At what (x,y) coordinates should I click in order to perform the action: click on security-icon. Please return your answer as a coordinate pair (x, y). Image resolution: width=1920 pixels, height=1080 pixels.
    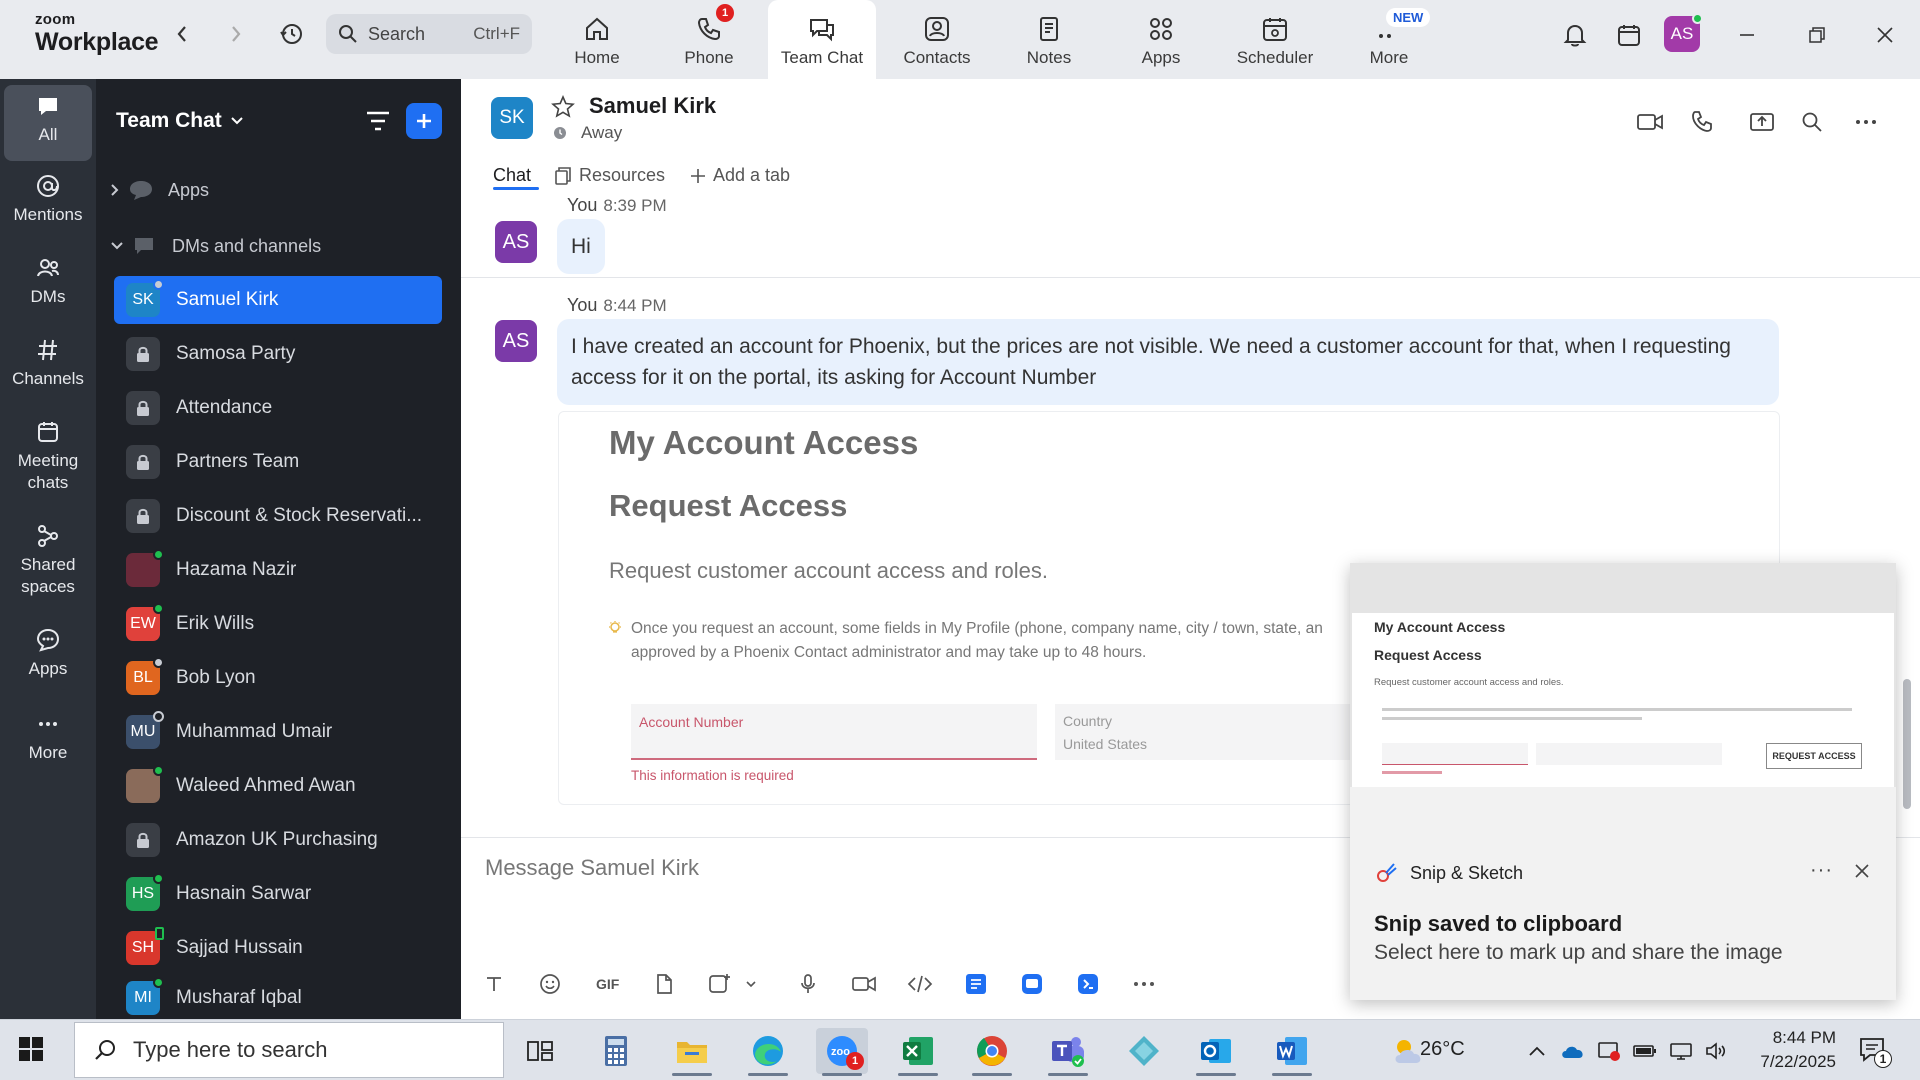
    Looking at the image, I should click on (1609, 1051).